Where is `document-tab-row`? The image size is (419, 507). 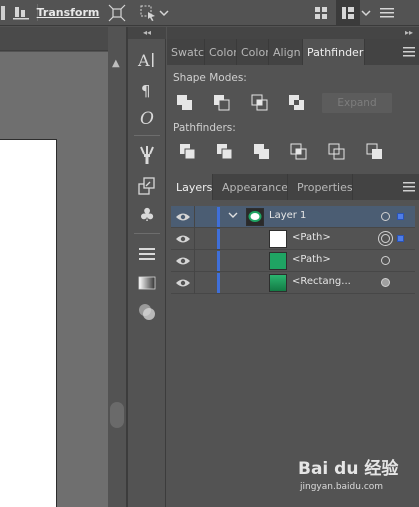
document-tab-row is located at coordinates (54, 39).